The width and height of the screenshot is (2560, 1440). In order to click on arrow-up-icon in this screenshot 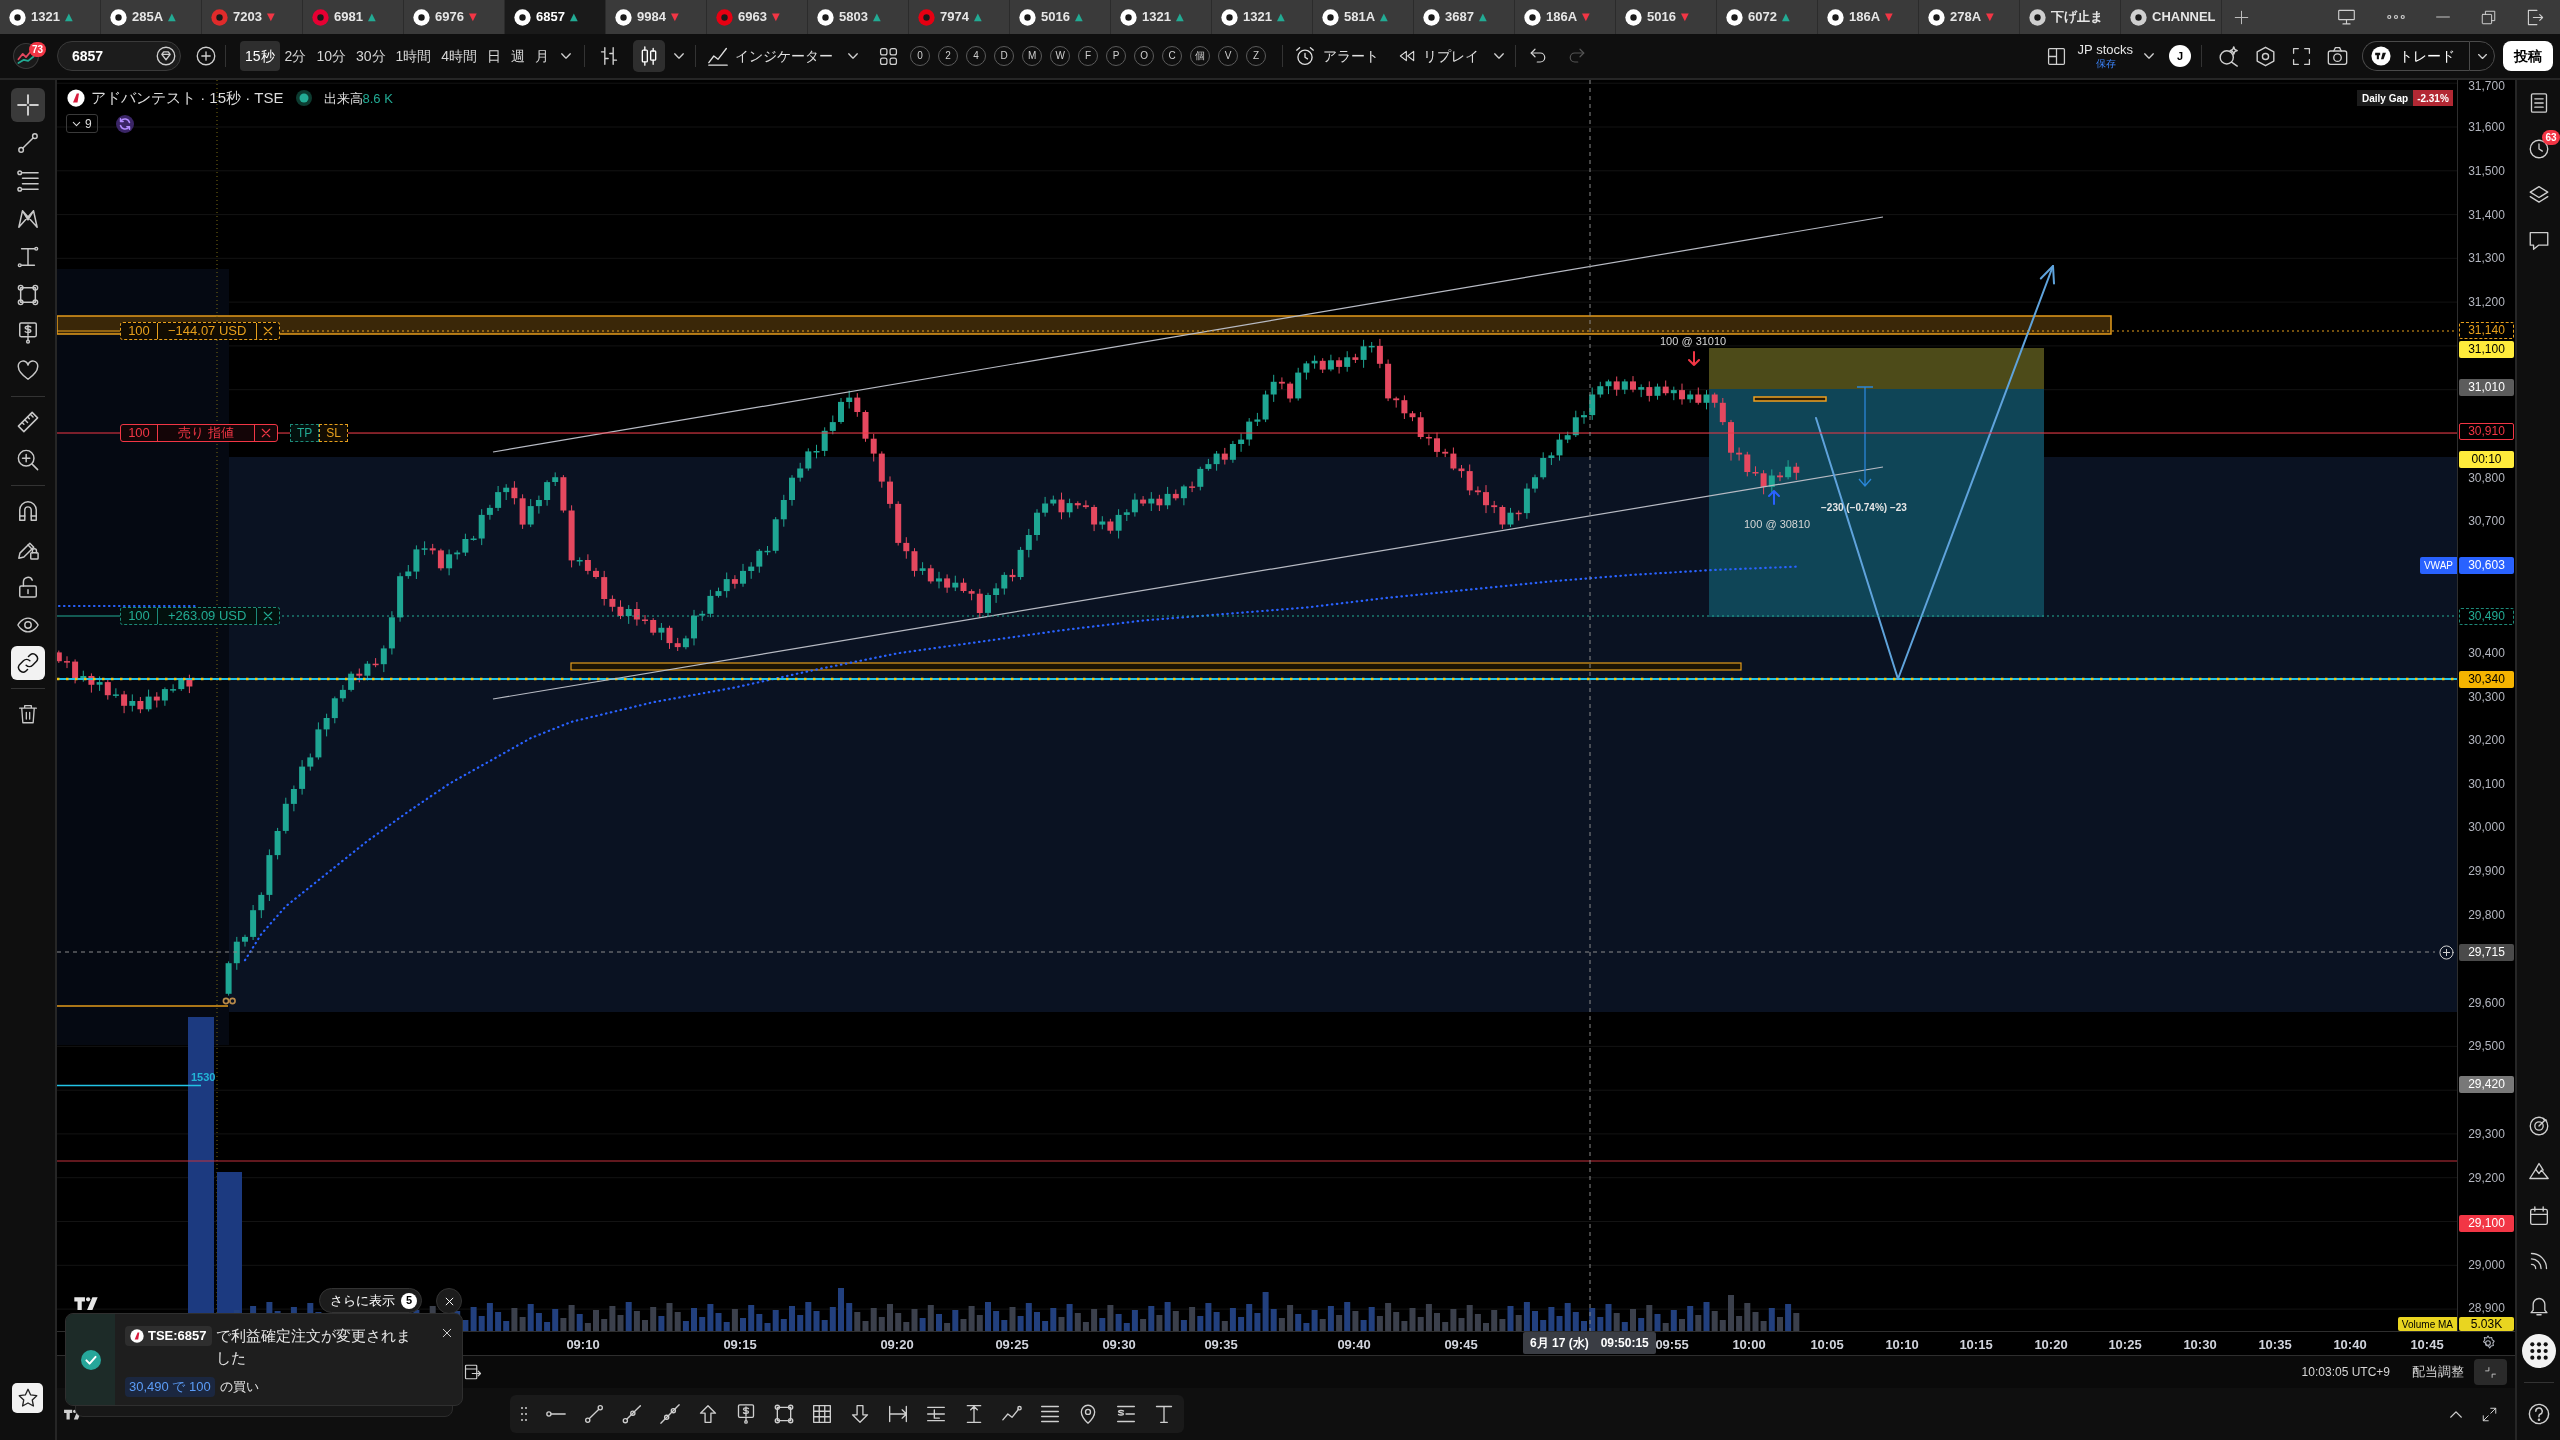, I will do `click(708, 1414)`.